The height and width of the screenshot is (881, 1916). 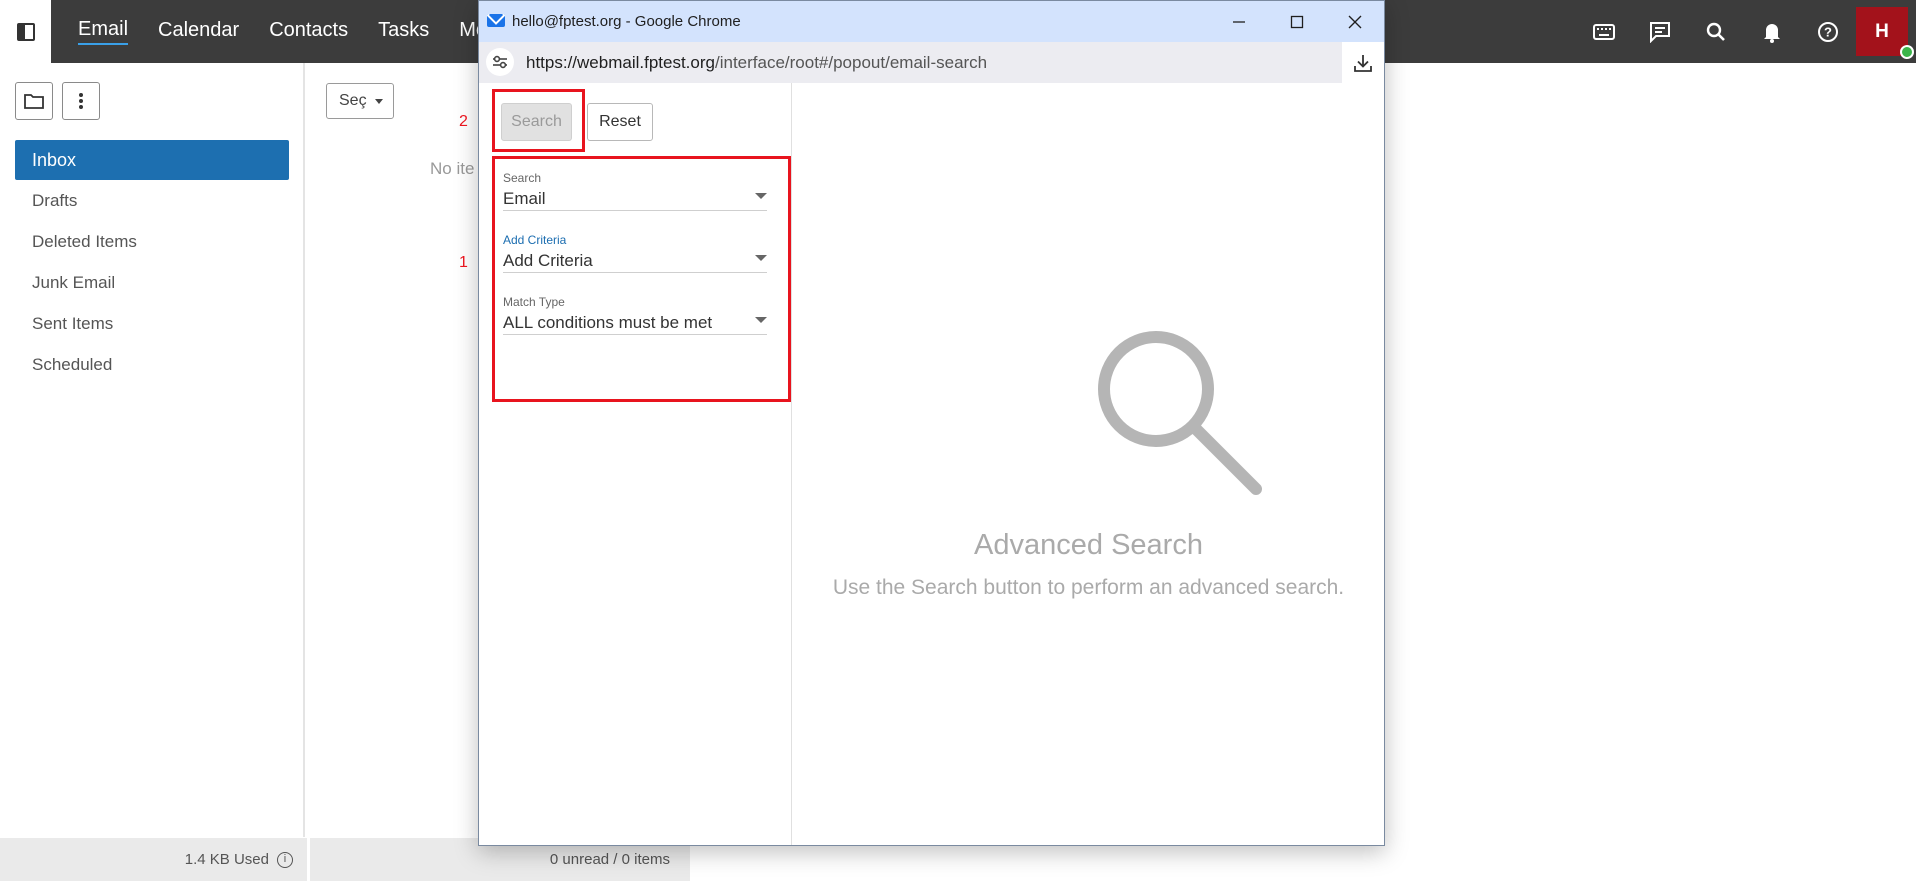 What do you see at coordinates (152, 283) in the screenshot?
I see `folder-junk-email: Junk Email` at bounding box center [152, 283].